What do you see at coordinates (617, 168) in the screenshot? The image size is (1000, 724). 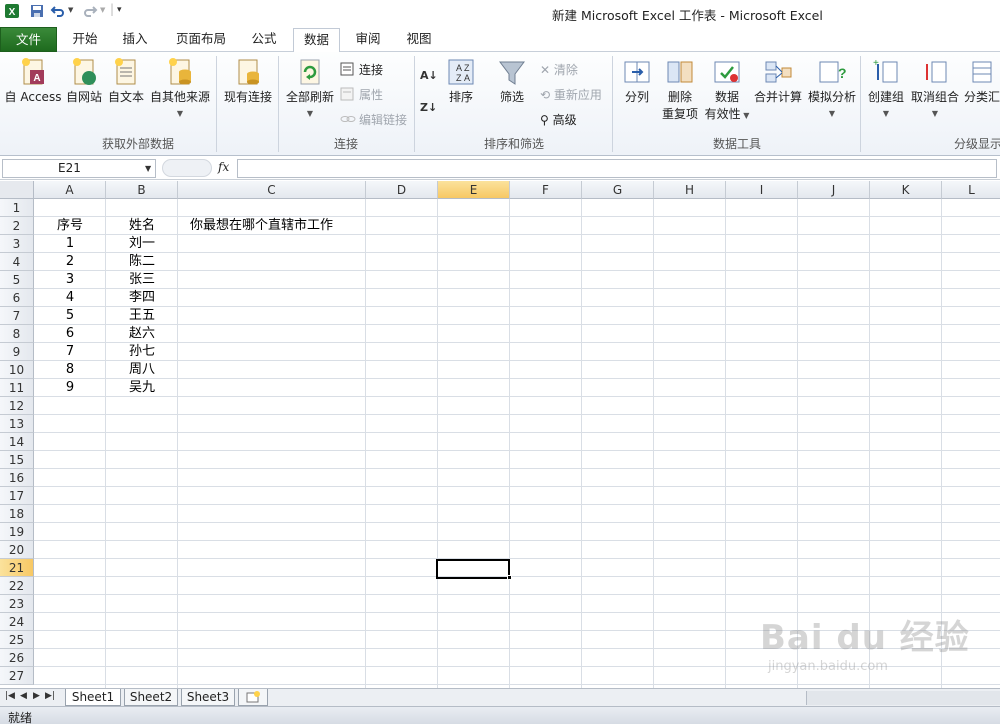 I see `formula-input` at bounding box center [617, 168].